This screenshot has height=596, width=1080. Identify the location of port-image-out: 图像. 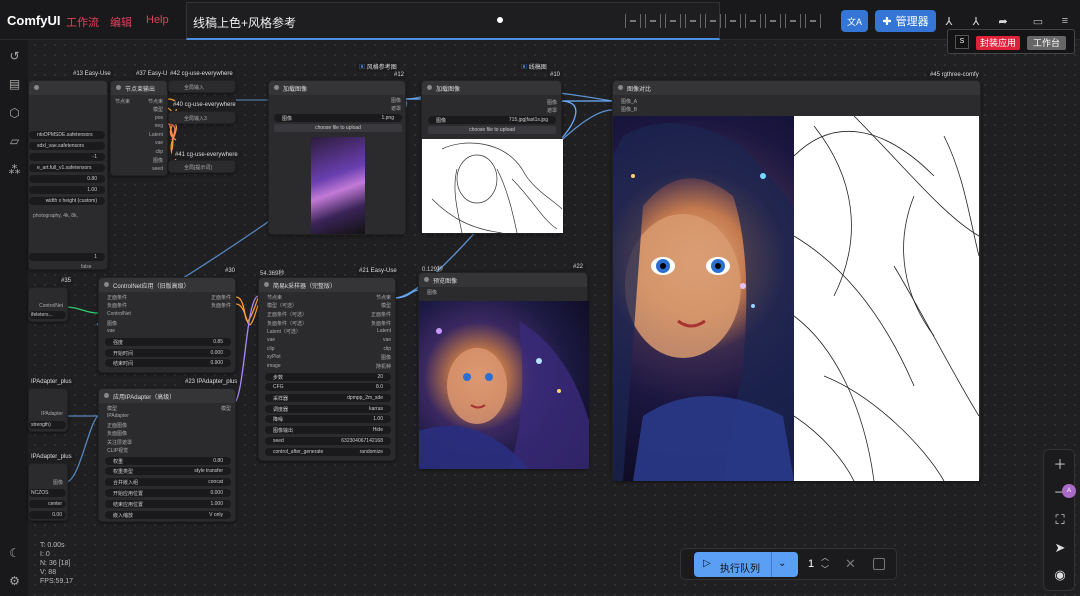
(58, 482).